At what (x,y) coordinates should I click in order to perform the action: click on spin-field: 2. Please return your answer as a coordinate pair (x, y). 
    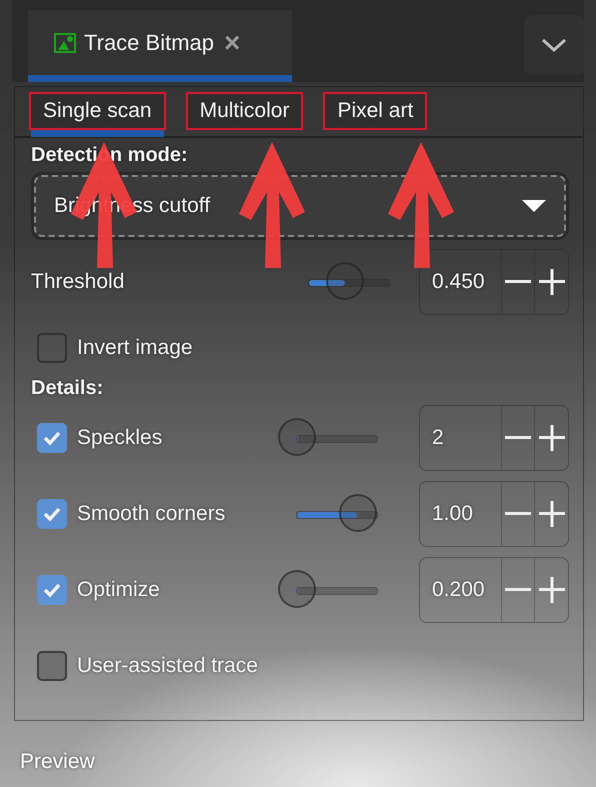
    Looking at the image, I should click on (494, 438).